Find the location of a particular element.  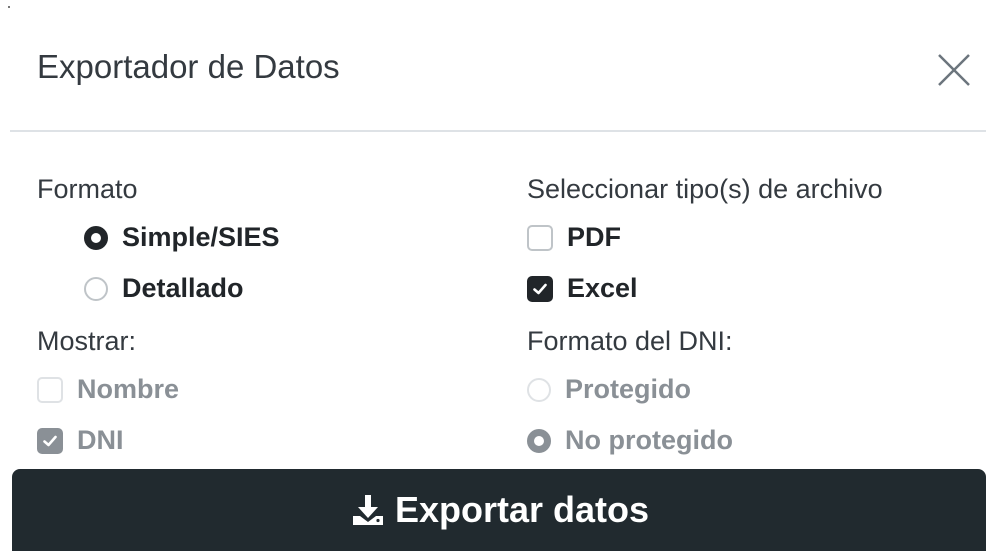

format-option-simple: Simple/SIES is located at coordinates (182, 237).